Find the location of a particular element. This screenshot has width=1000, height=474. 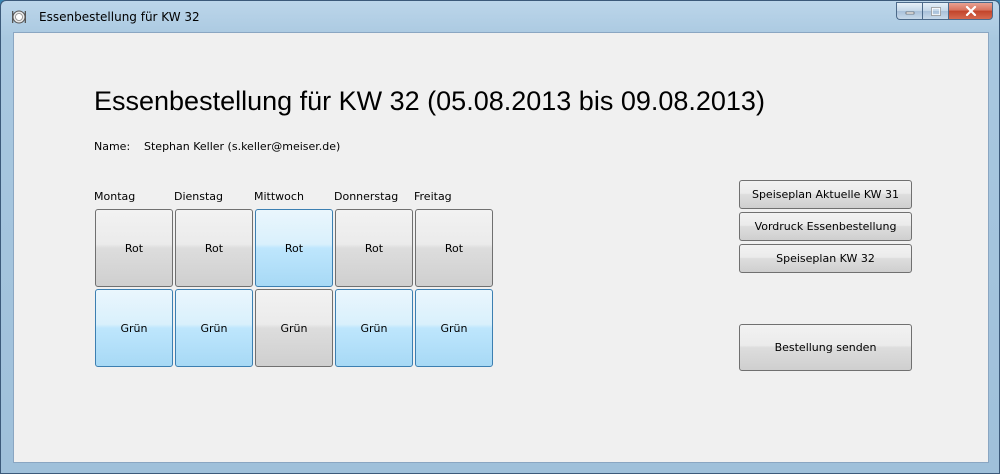

food-plate-icon is located at coordinates (19, 17).